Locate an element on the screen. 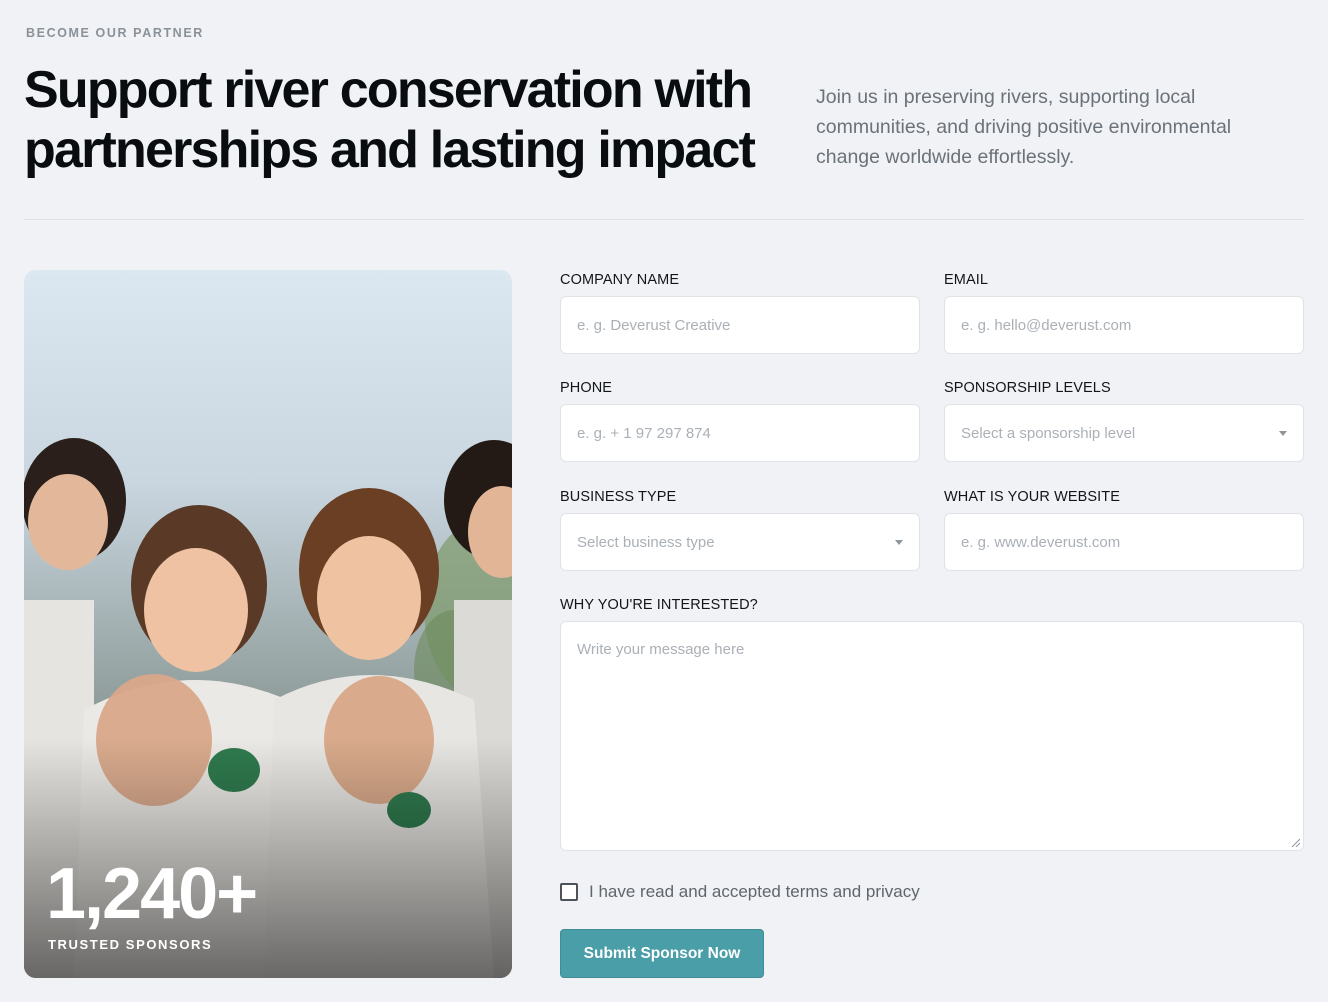  interest-label: WHY YOU'RE INTERESTED? is located at coordinates (659, 605).